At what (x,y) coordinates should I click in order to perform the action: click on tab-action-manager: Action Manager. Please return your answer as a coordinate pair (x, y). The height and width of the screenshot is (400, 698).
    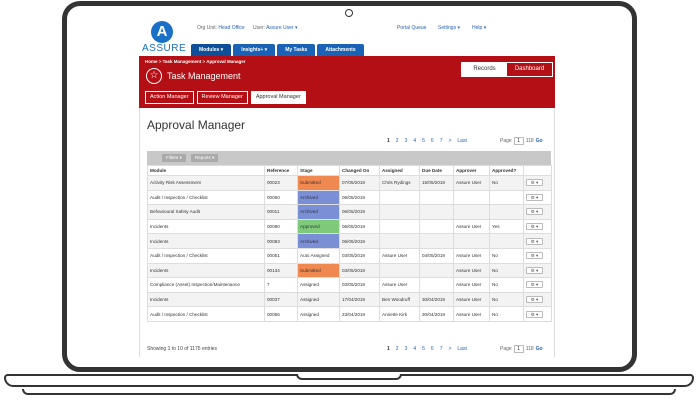
    Looking at the image, I should click on (169, 97).